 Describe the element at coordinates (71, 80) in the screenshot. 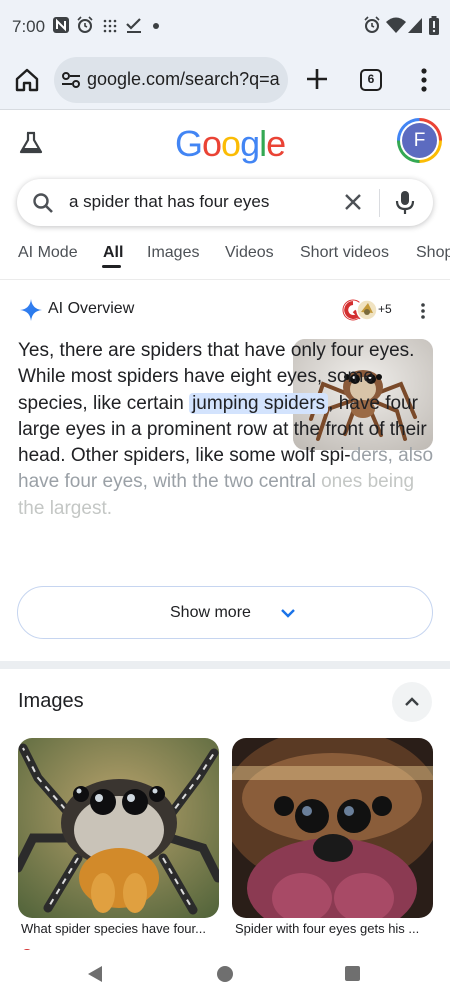

I see `site-settings-icon` at that location.